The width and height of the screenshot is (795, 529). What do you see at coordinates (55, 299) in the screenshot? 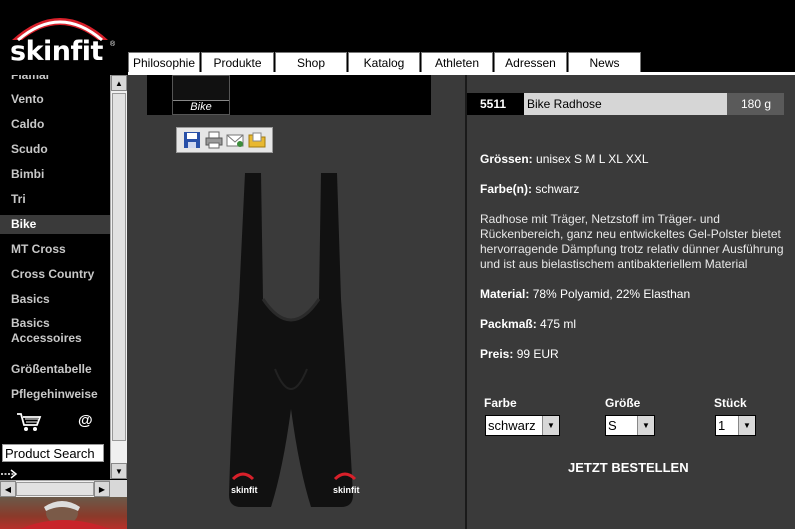
I see `sidebar-item-basics: Basics` at bounding box center [55, 299].